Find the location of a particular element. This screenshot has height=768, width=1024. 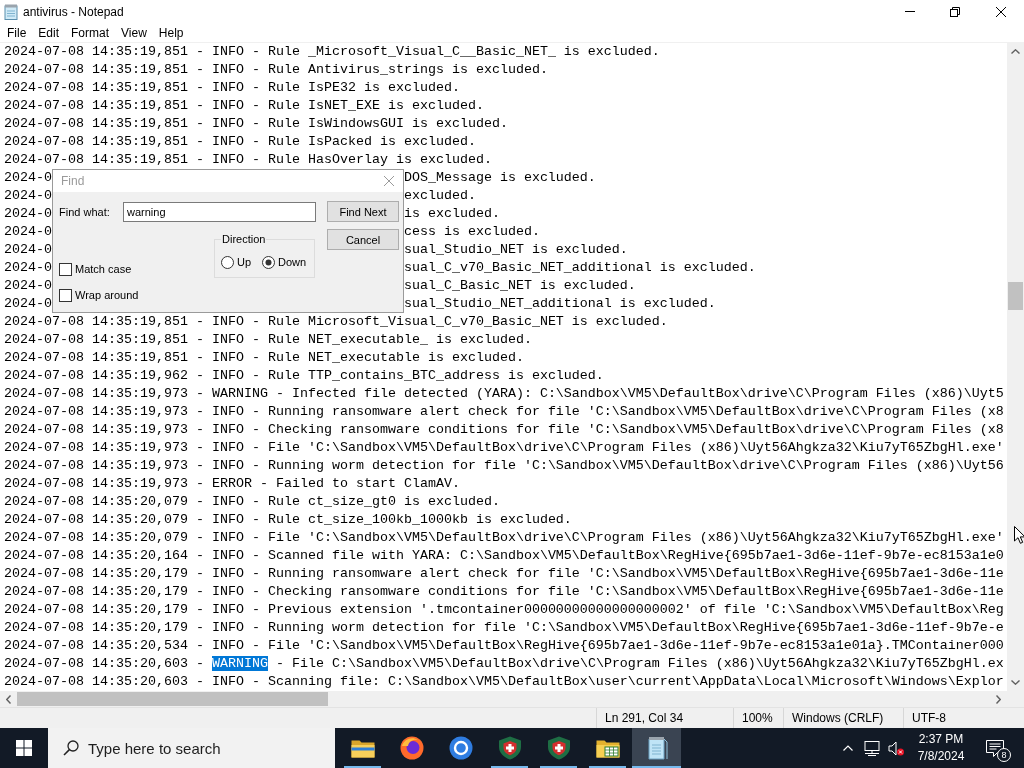

minimize-icon is located at coordinates (909, 11).